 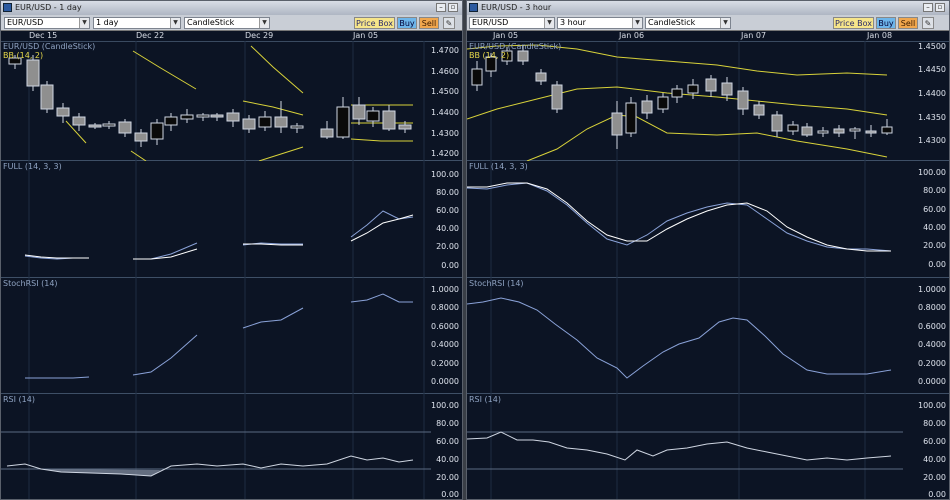 What do you see at coordinates (450, 265) in the screenshot?
I see `full-tick: 0.00` at bounding box center [450, 265].